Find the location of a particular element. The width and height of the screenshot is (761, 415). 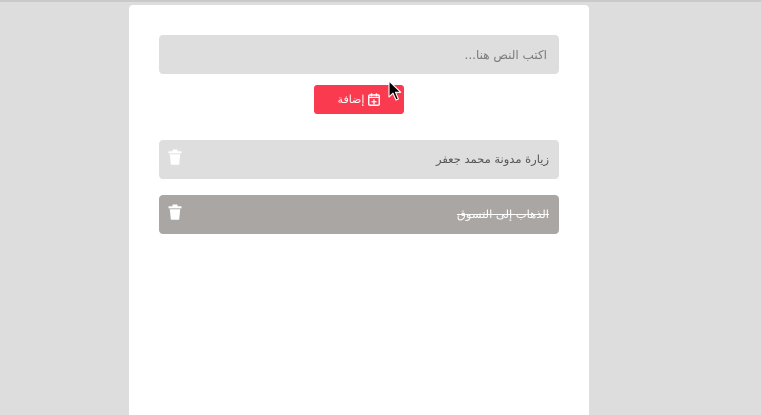

add-button: إضافة is located at coordinates (359, 99).